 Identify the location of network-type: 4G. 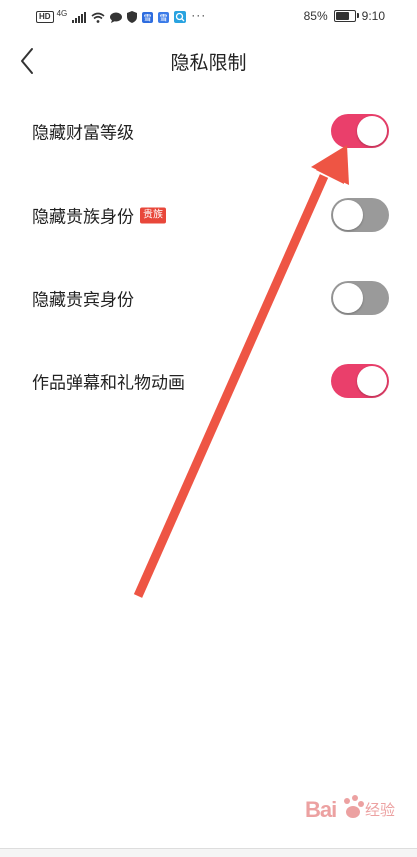
(62, 13).